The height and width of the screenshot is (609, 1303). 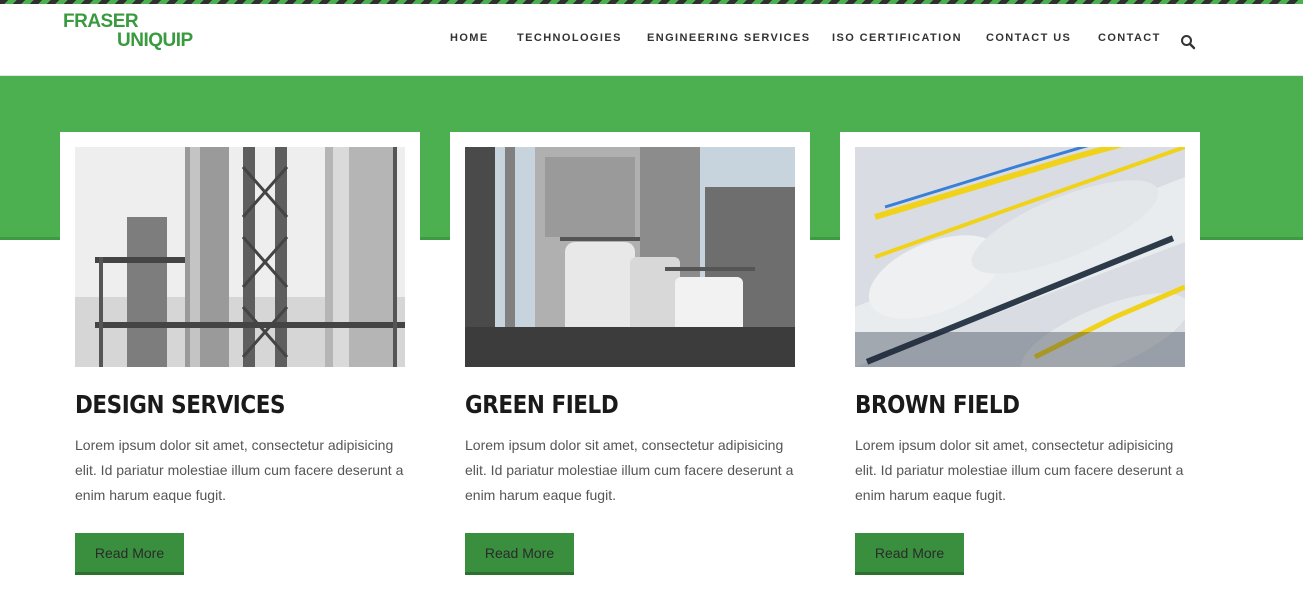 I want to click on card-image-plant-silos, so click(x=630, y=257).